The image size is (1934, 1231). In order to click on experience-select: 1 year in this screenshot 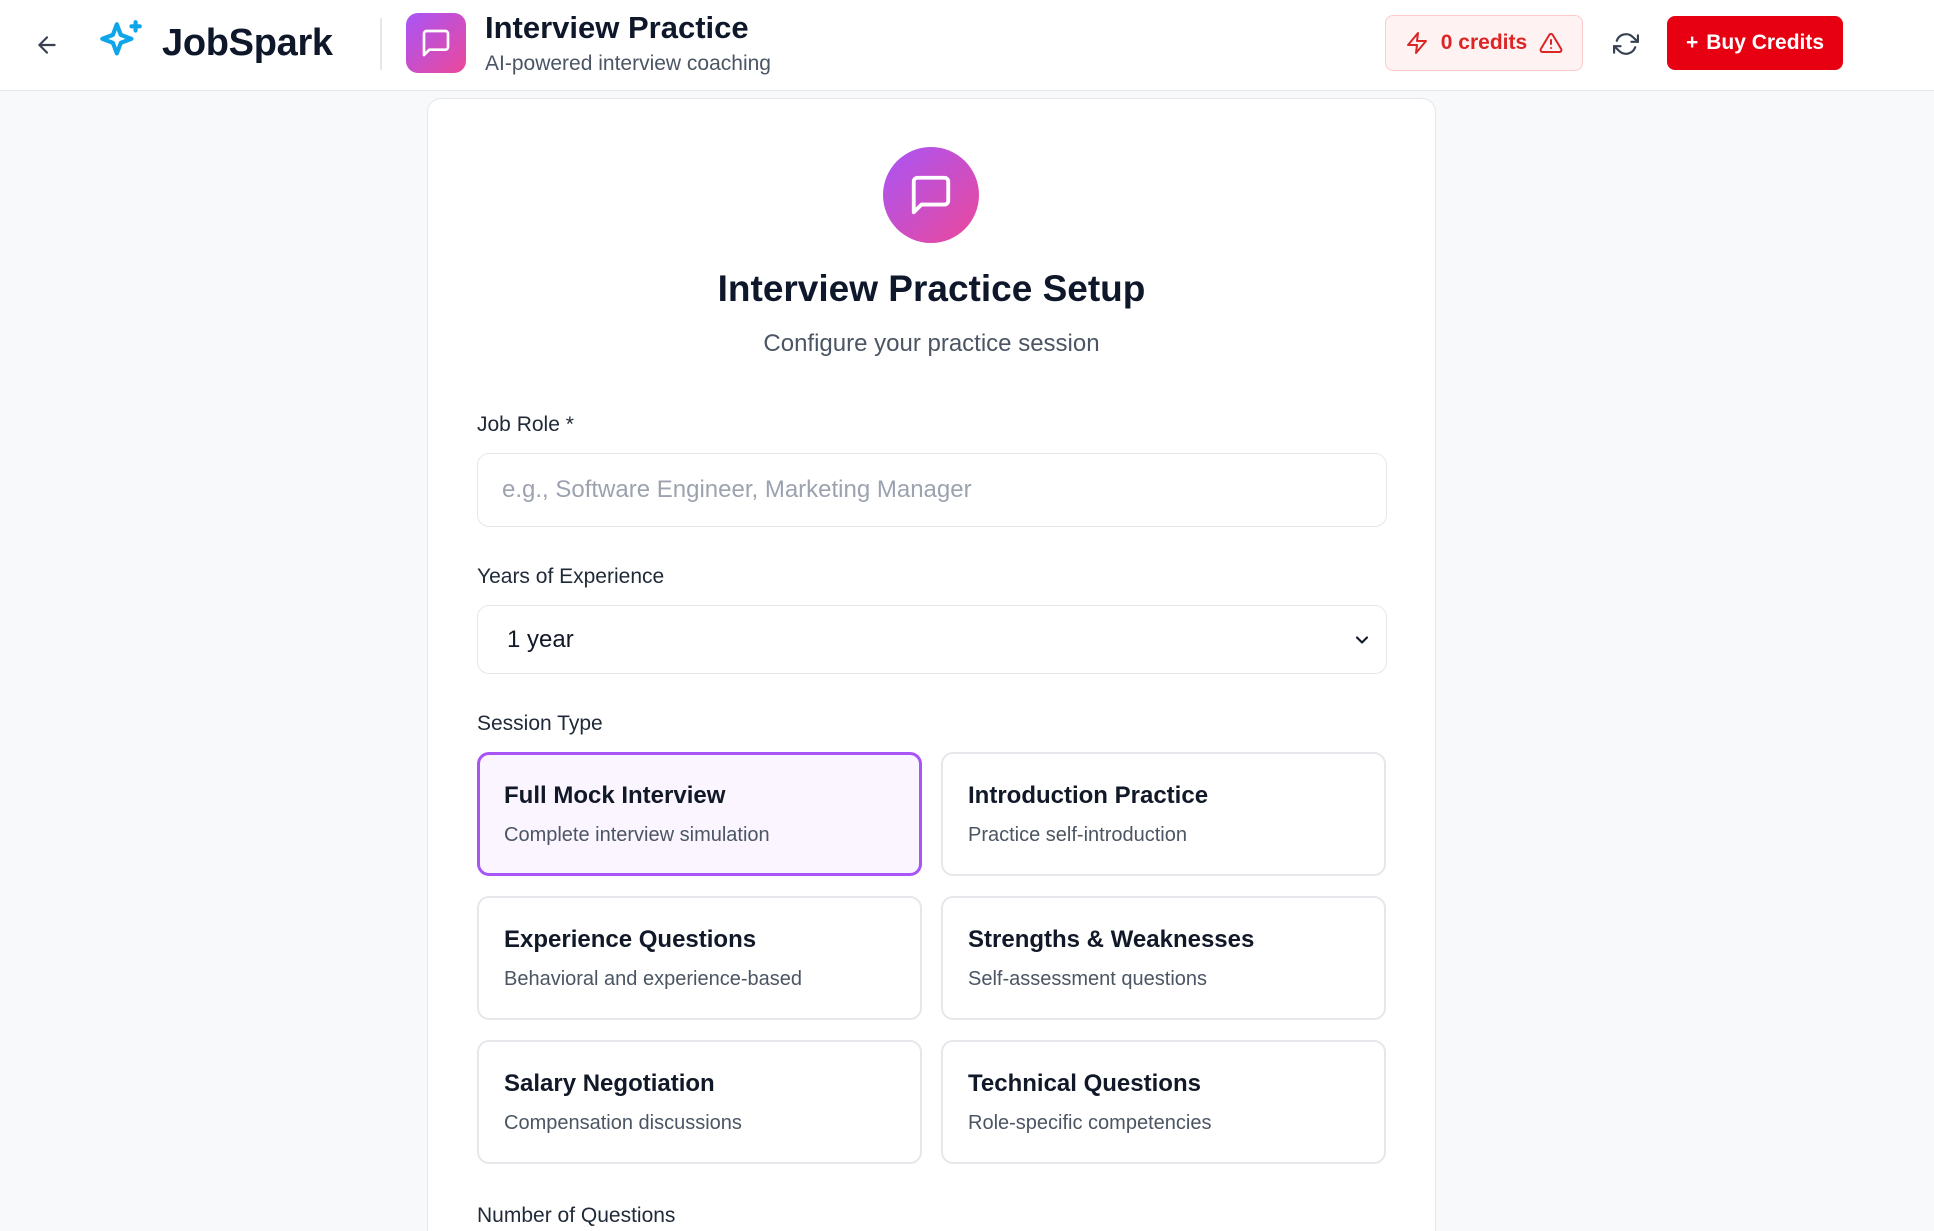, I will do `click(932, 639)`.